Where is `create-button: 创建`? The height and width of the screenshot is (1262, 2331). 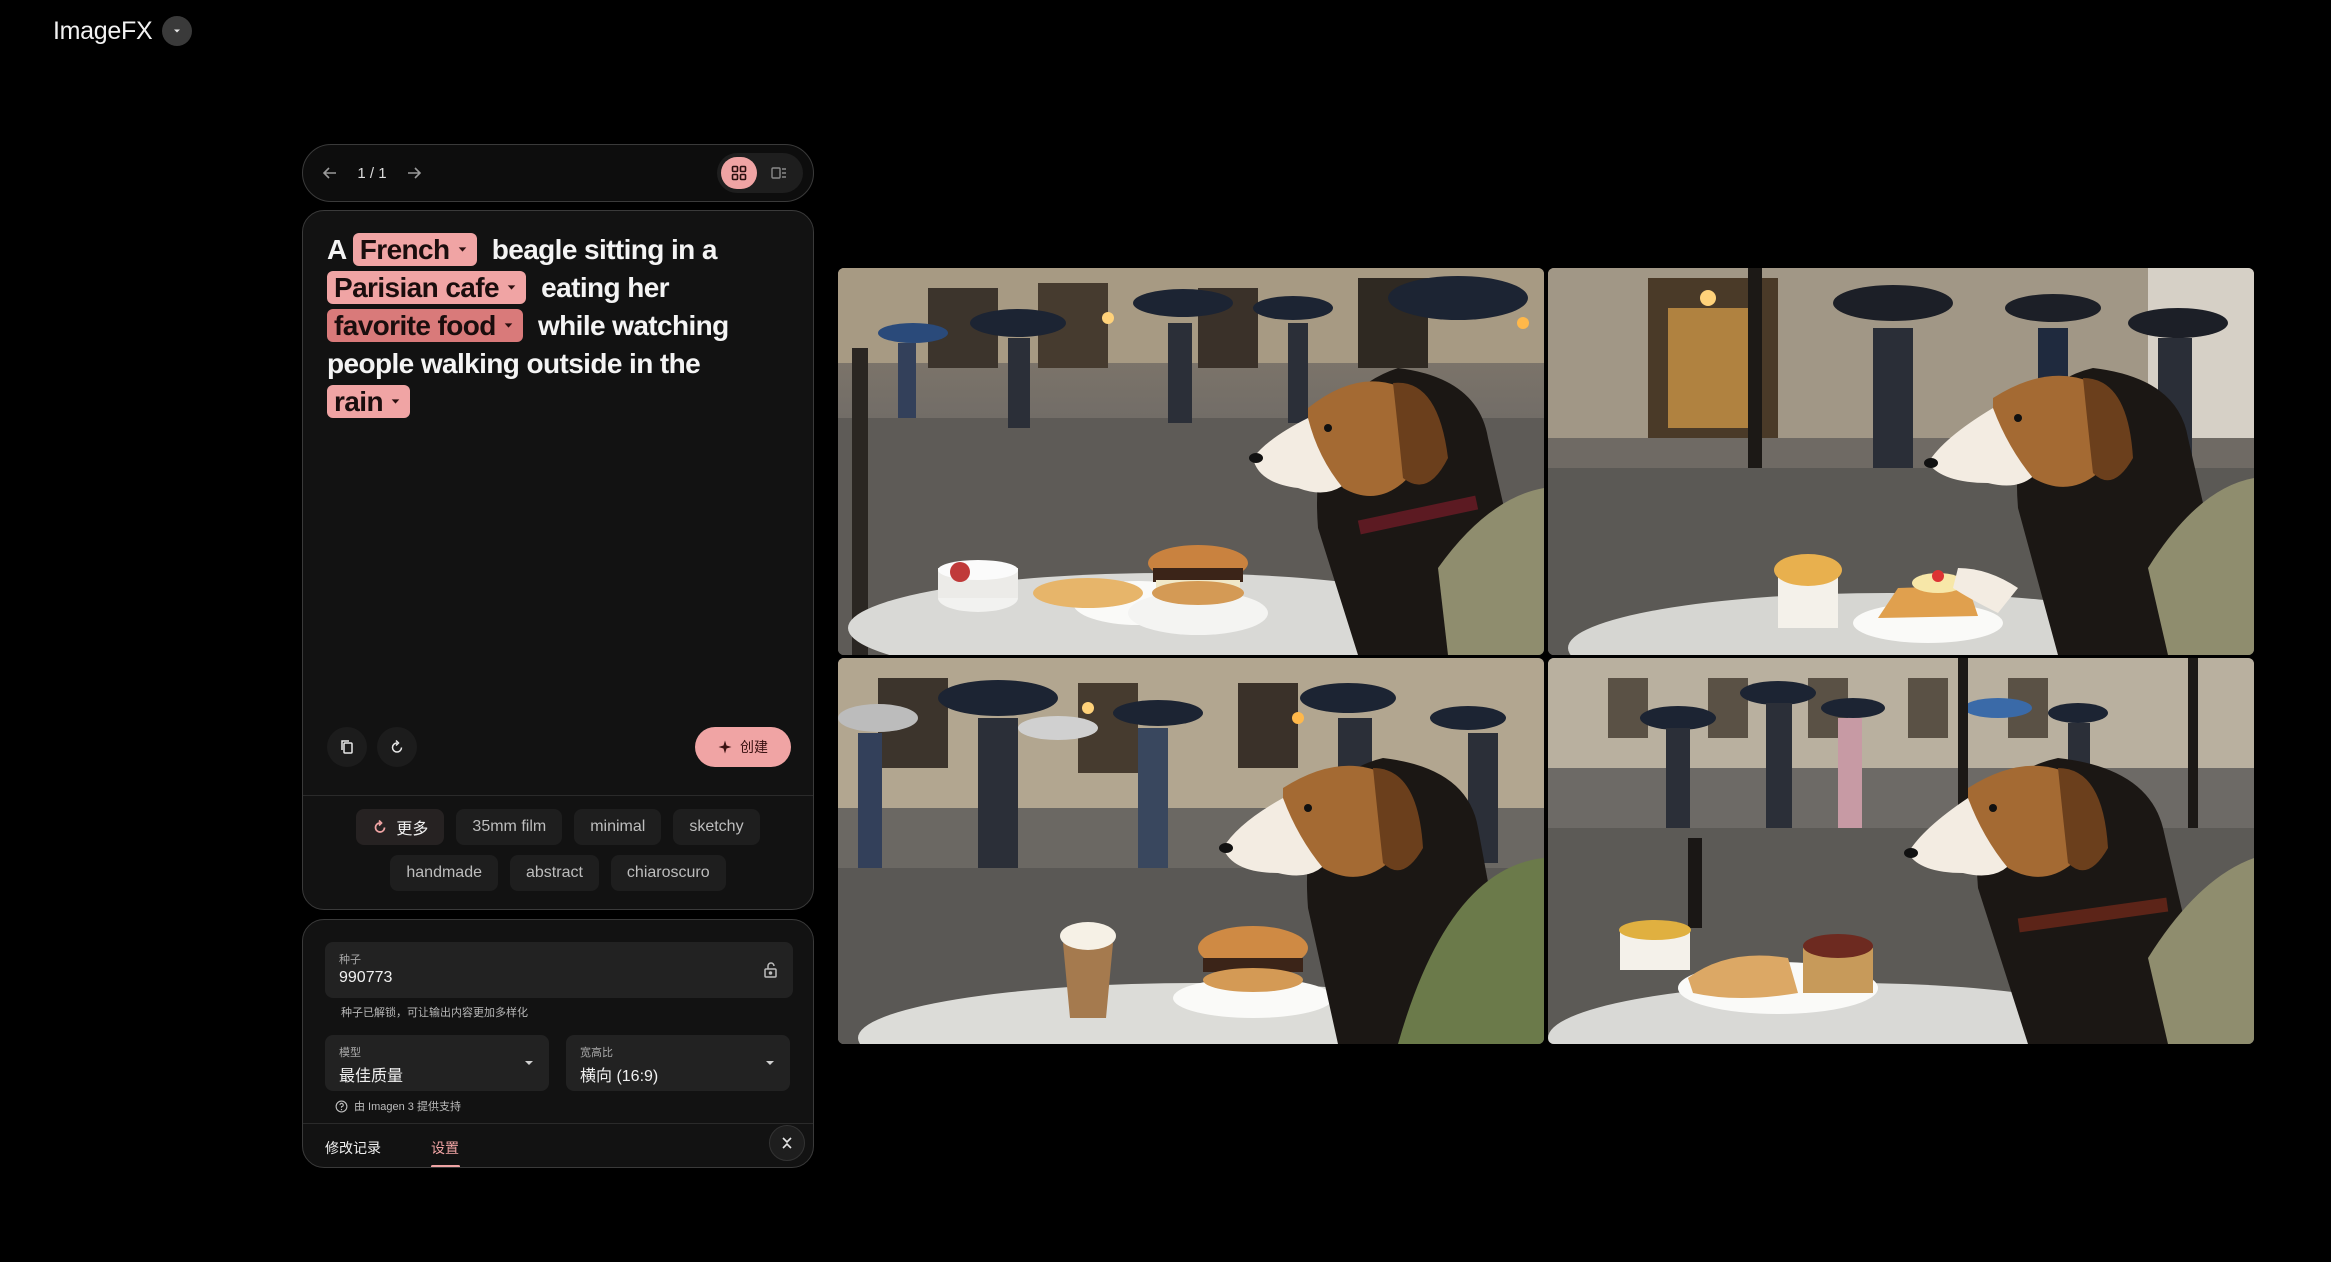
create-button: 创建 is located at coordinates (743, 747).